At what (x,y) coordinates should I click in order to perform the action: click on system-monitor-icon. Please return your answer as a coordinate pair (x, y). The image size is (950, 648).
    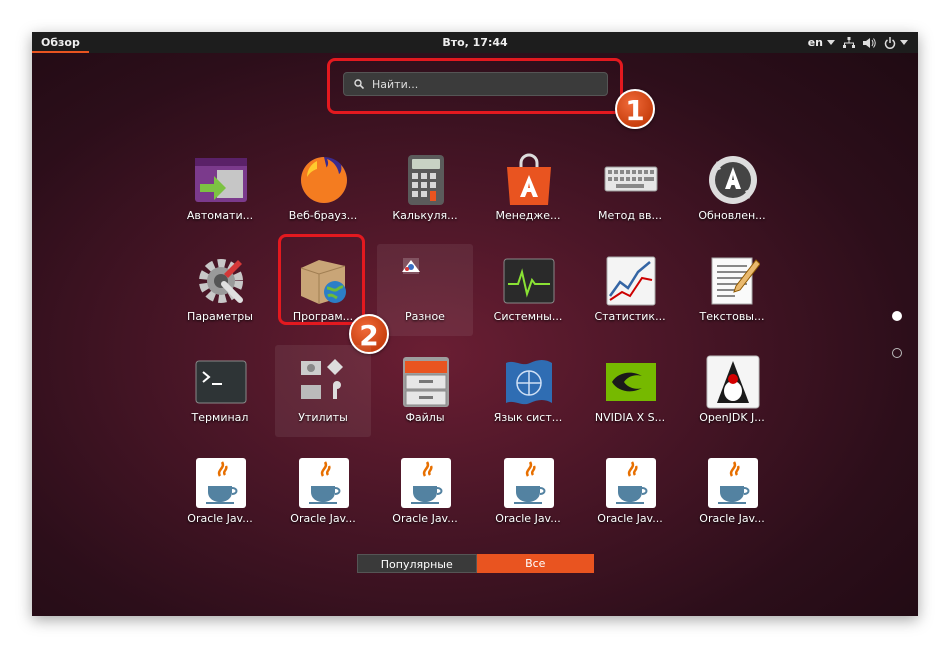
    Looking at the image, I should click on (529, 281).